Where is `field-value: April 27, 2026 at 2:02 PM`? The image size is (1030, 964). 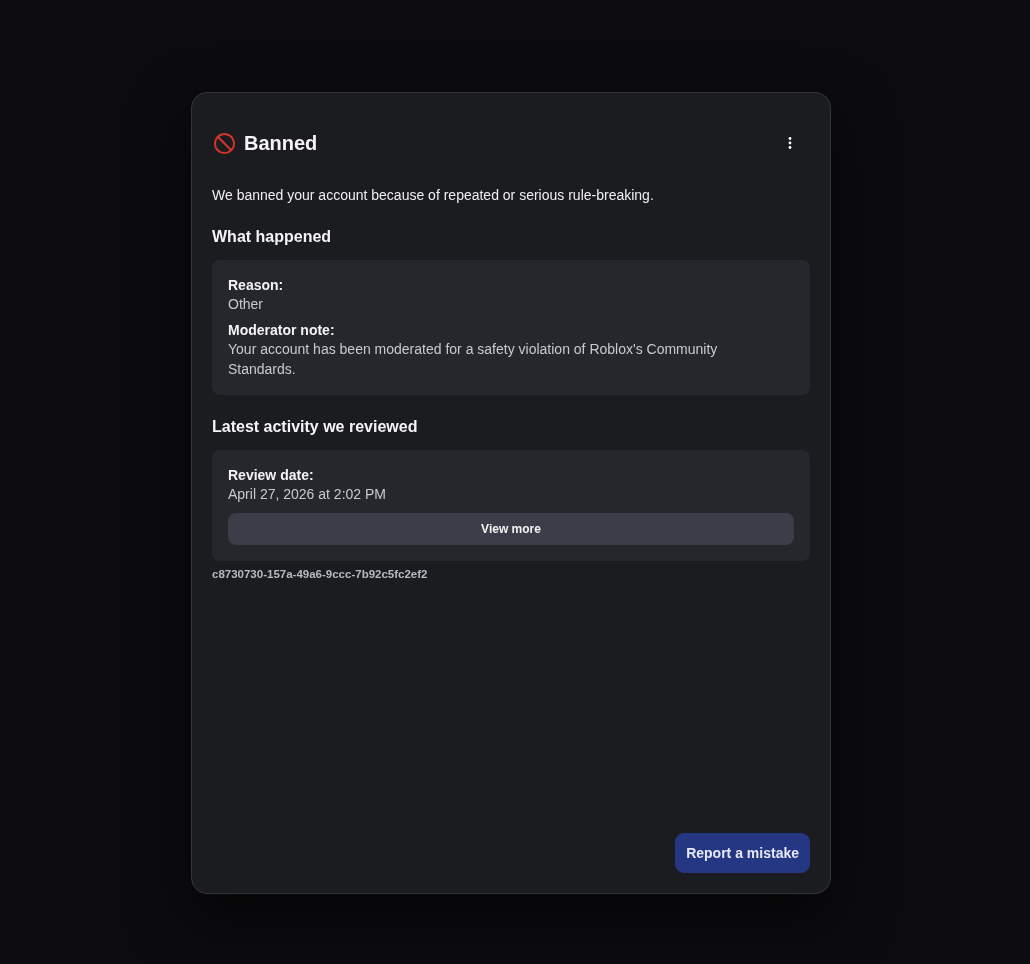
field-value: April 27, 2026 at 2:02 PM is located at coordinates (307, 494).